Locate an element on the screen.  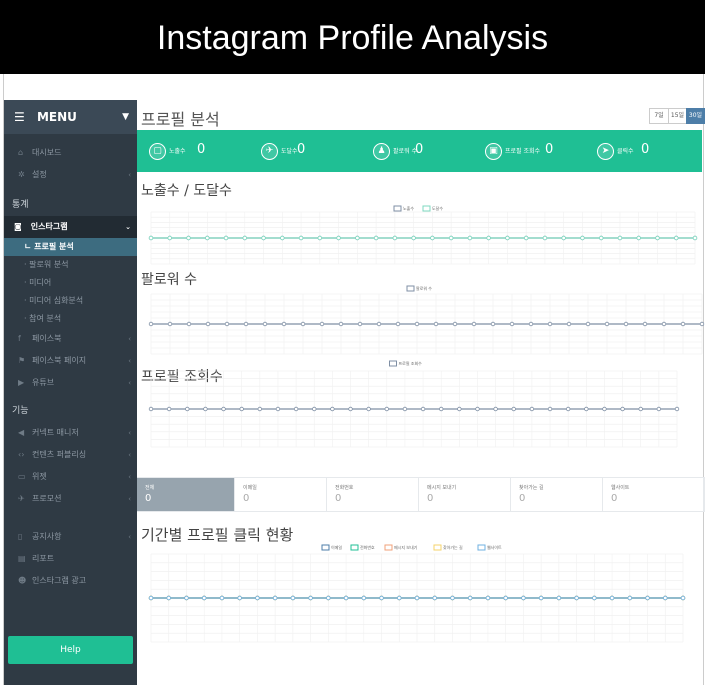
legend-label: 메시지 보내기 is located at coordinates (406, 547).